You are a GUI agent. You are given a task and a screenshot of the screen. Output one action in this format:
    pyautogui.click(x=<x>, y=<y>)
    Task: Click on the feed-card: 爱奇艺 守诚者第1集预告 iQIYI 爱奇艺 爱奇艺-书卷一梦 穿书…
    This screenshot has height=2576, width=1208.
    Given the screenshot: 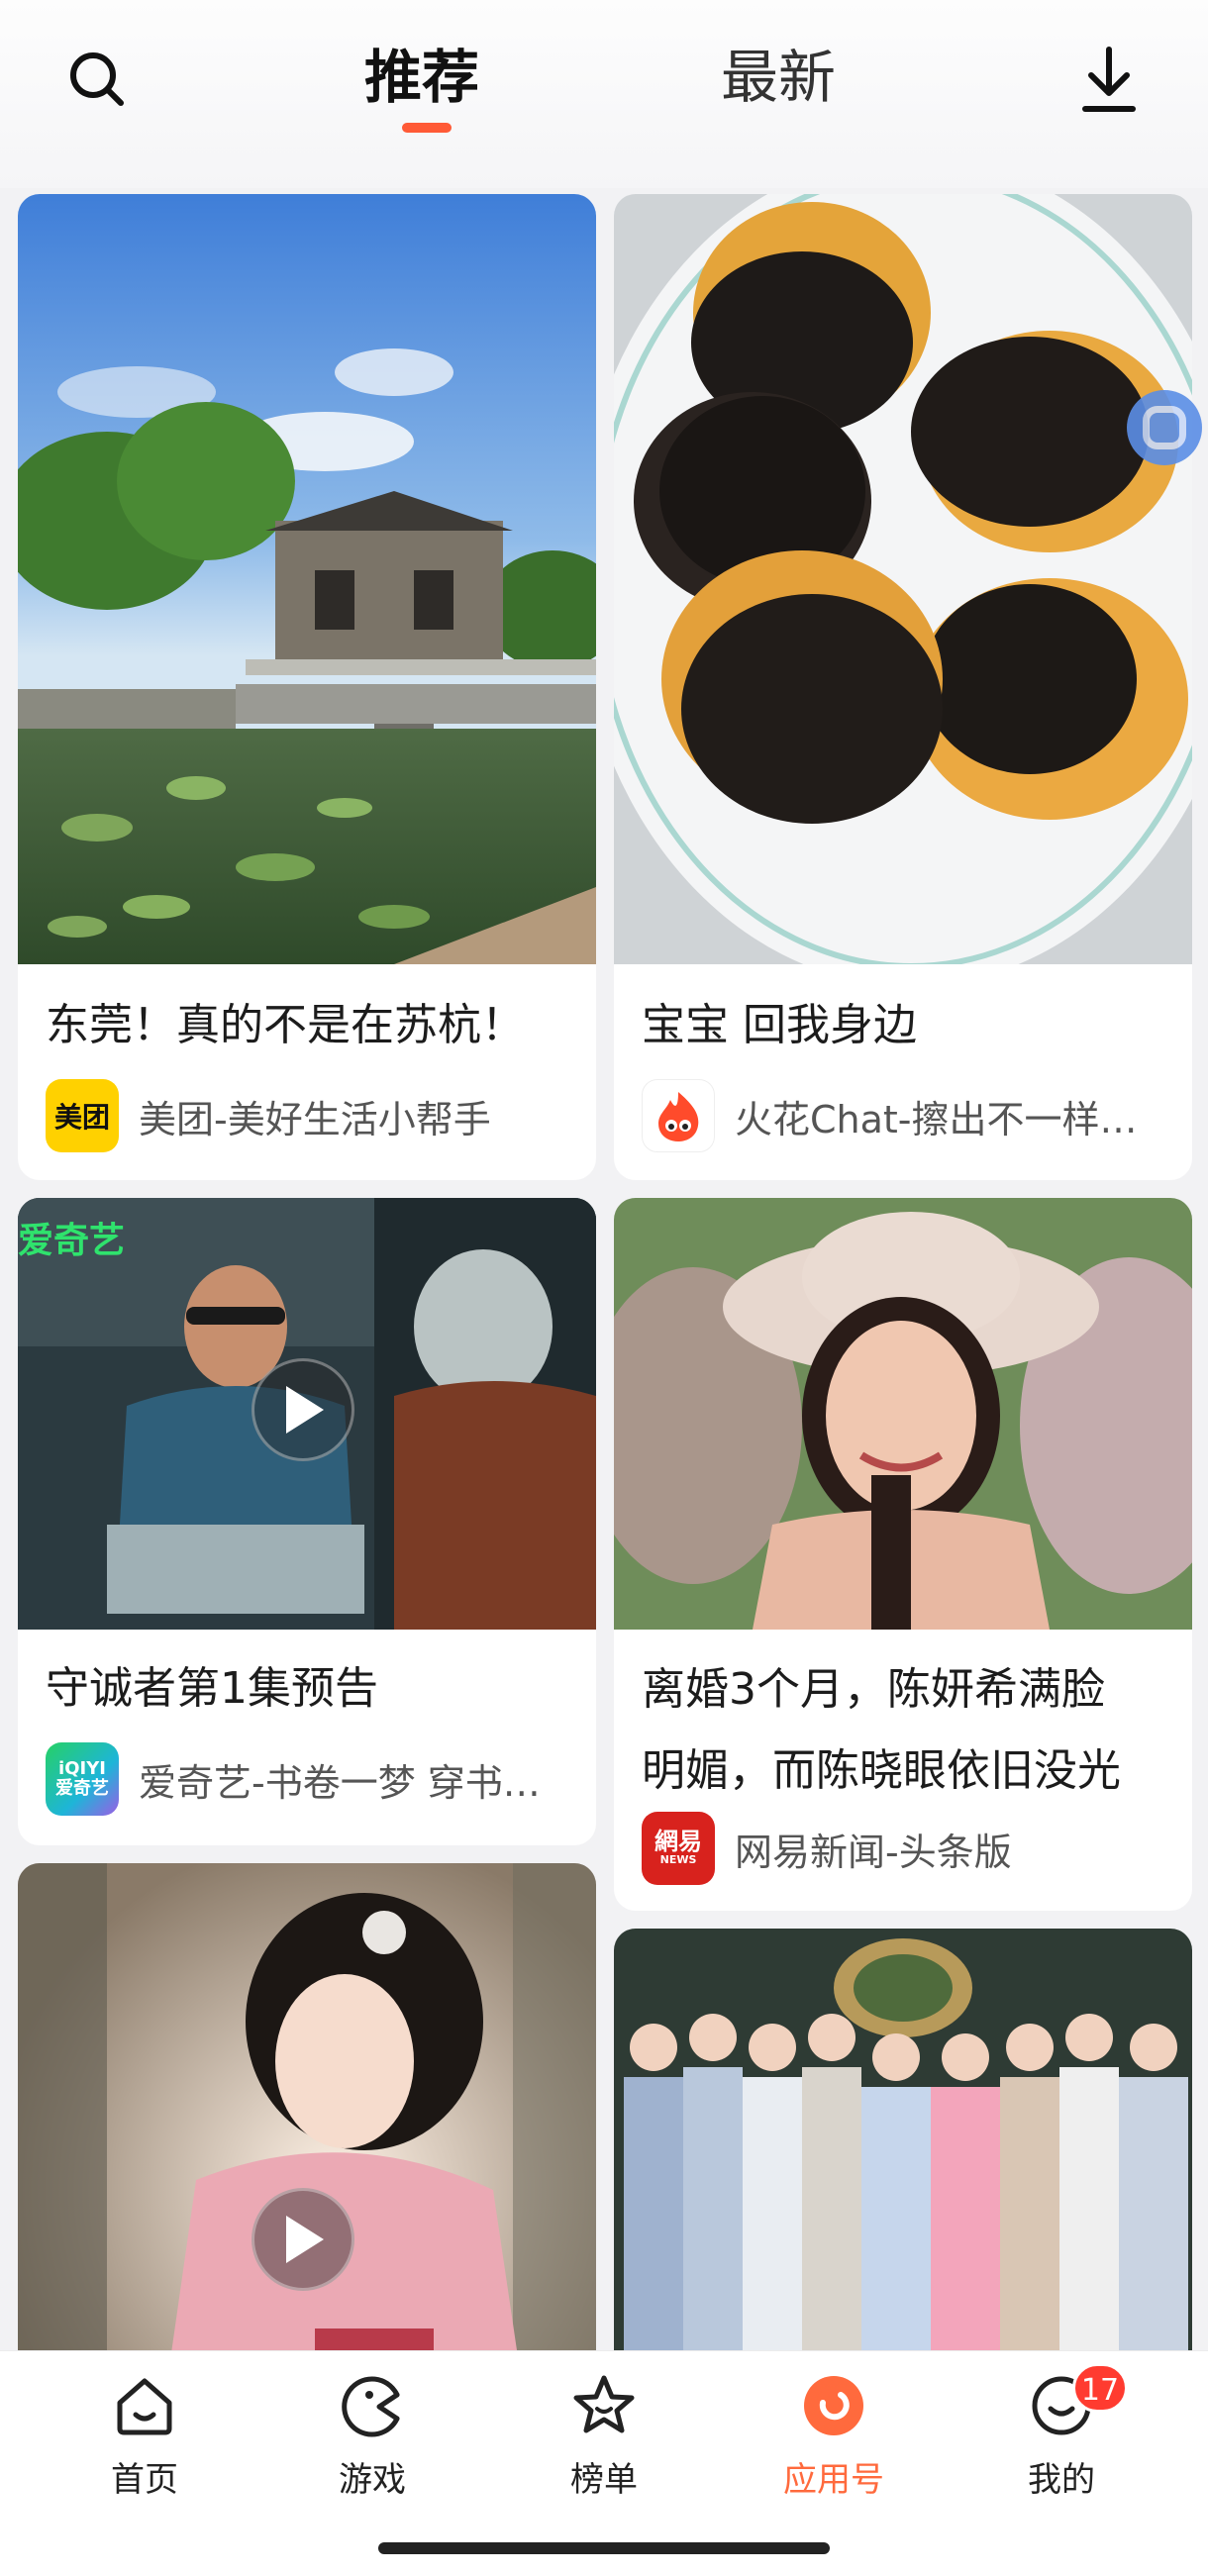 What is the action you would take?
    pyautogui.click(x=307, y=1522)
    